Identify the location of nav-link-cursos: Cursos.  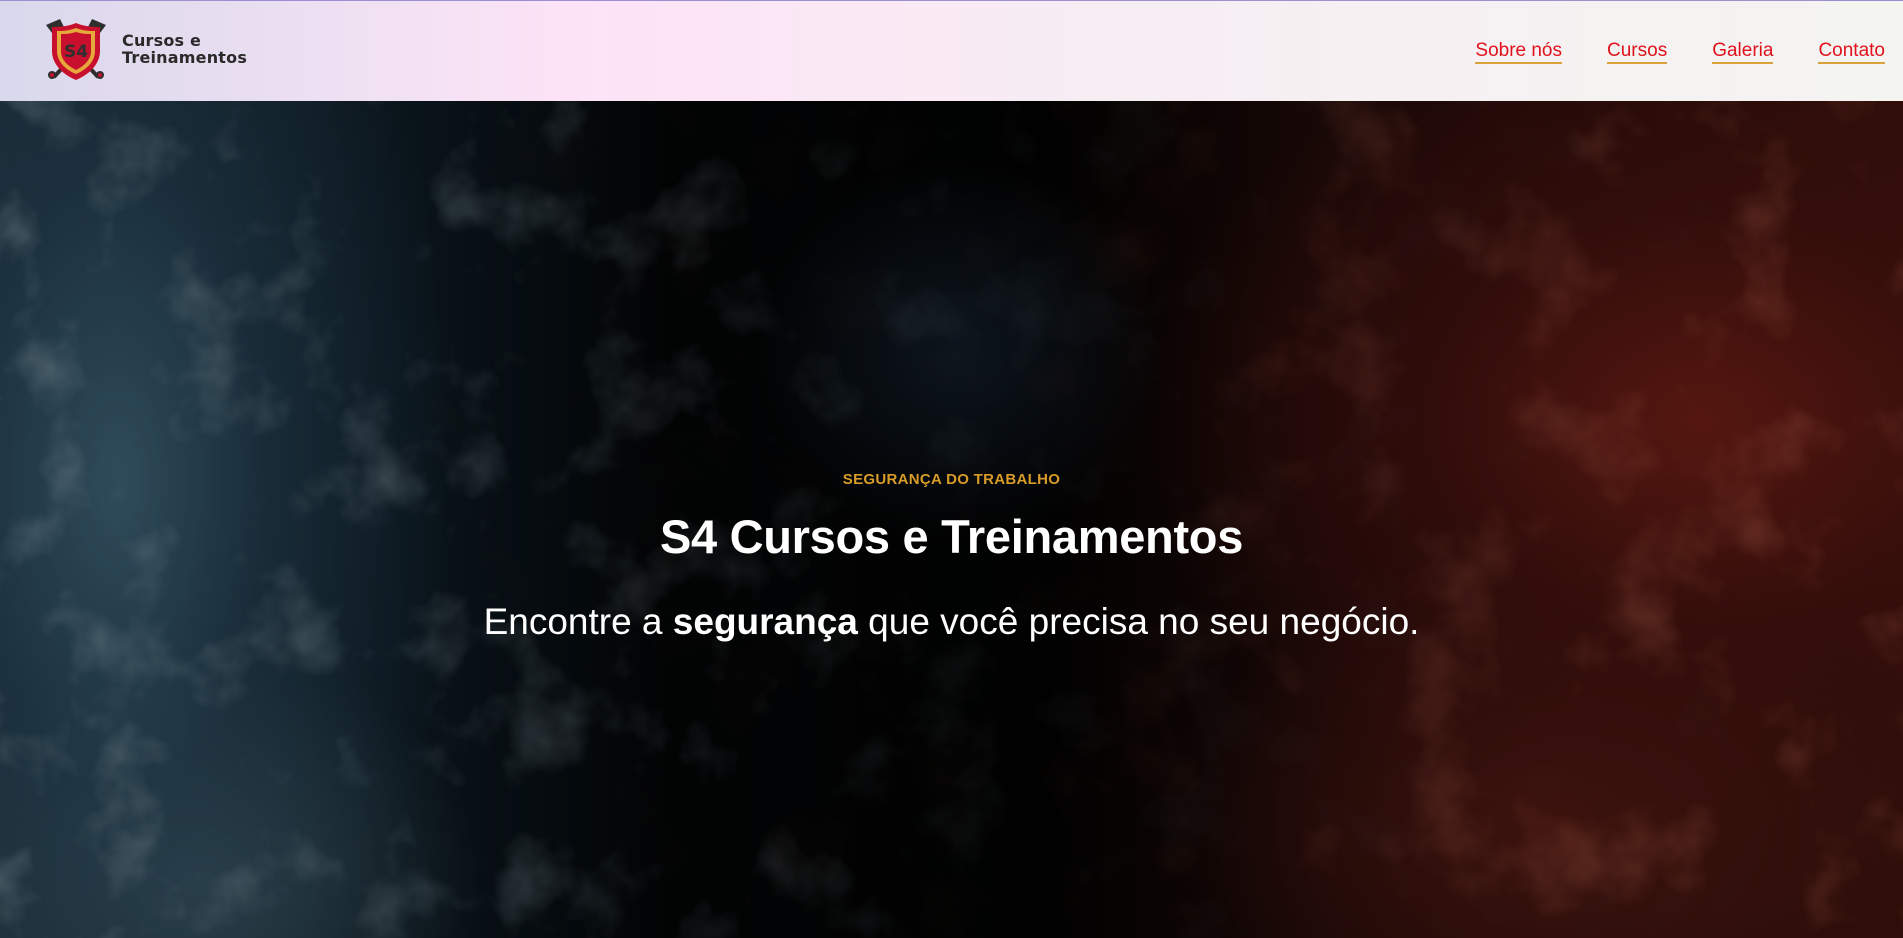
(1637, 52).